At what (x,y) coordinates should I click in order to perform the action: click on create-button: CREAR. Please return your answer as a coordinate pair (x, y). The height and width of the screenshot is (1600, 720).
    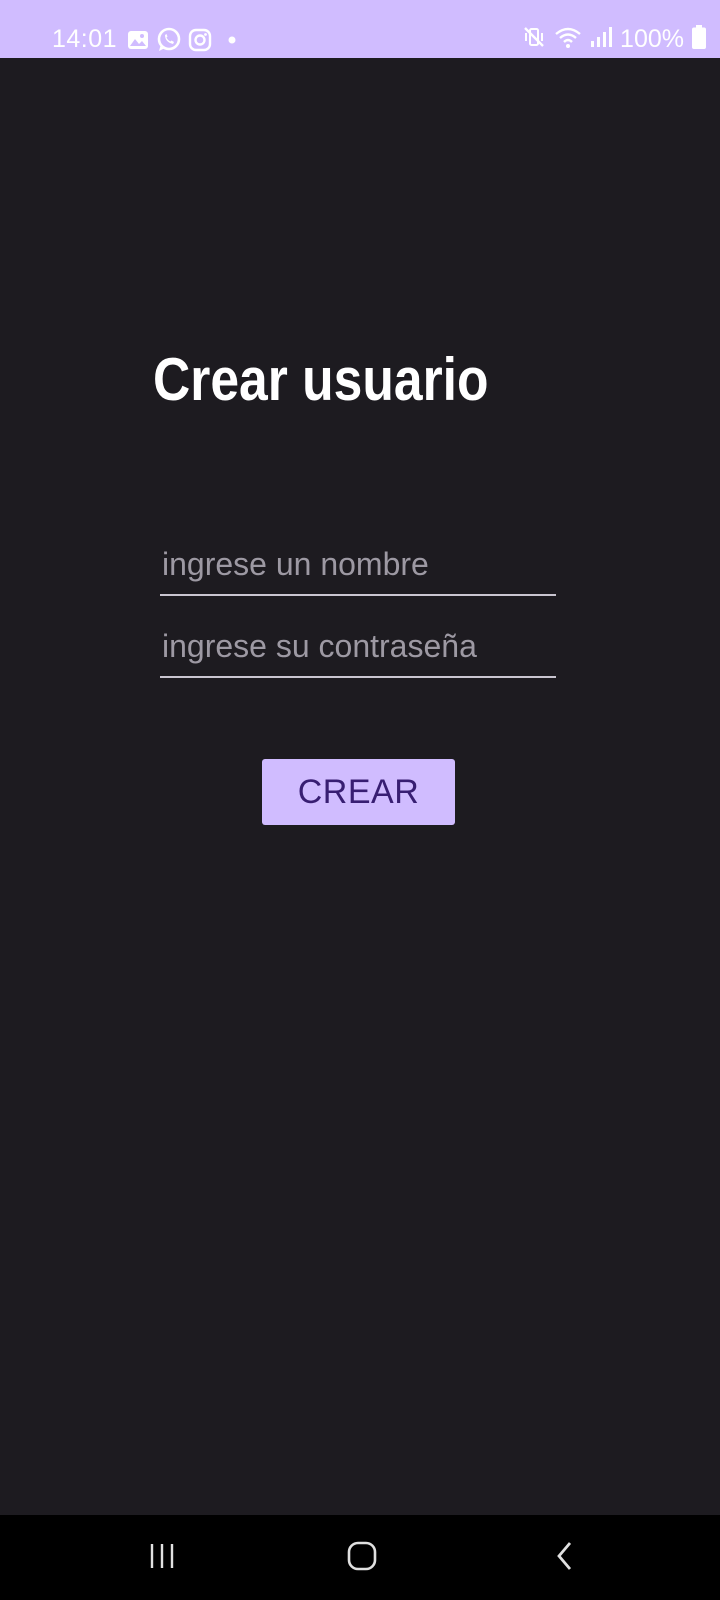
    Looking at the image, I should click on (358, 792).